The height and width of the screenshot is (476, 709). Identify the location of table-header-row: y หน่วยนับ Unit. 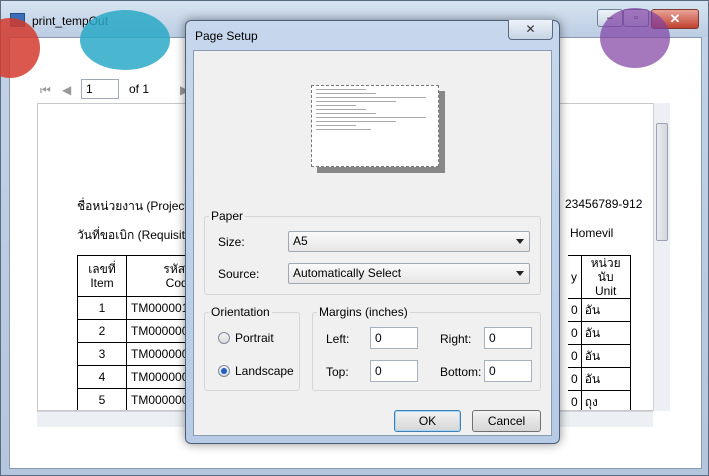
(599, 277).